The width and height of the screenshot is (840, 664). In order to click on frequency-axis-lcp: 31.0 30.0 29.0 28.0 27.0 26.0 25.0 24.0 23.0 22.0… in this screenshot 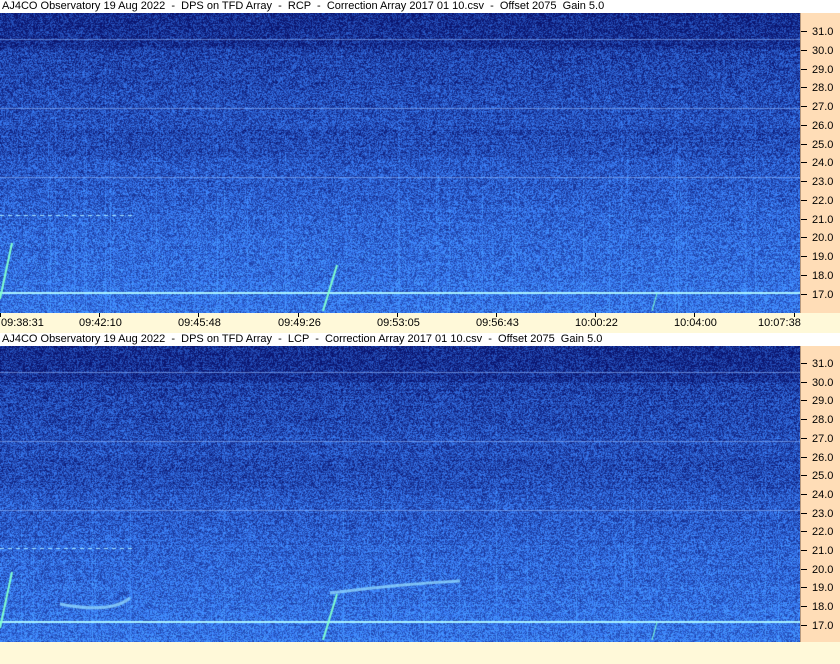, I will do `click(820, 494)`.